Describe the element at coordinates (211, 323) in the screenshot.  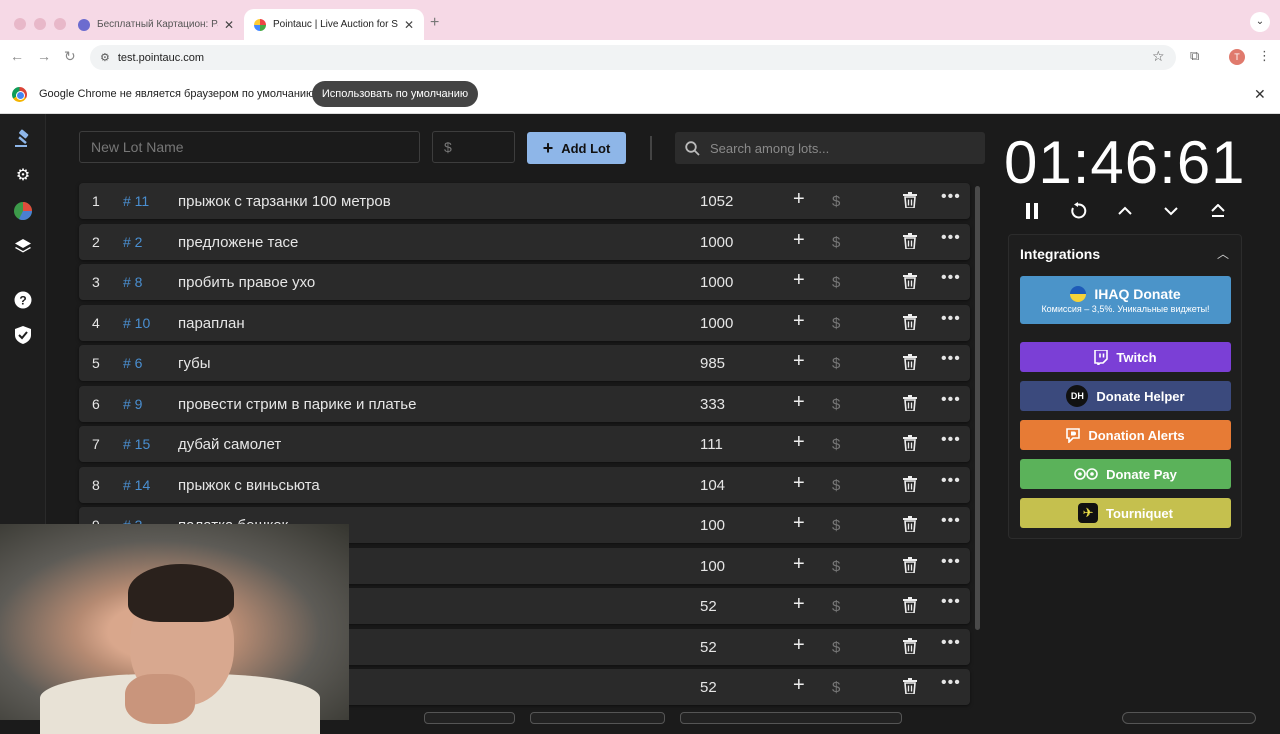
I see `lot-name: параплан` at that location.